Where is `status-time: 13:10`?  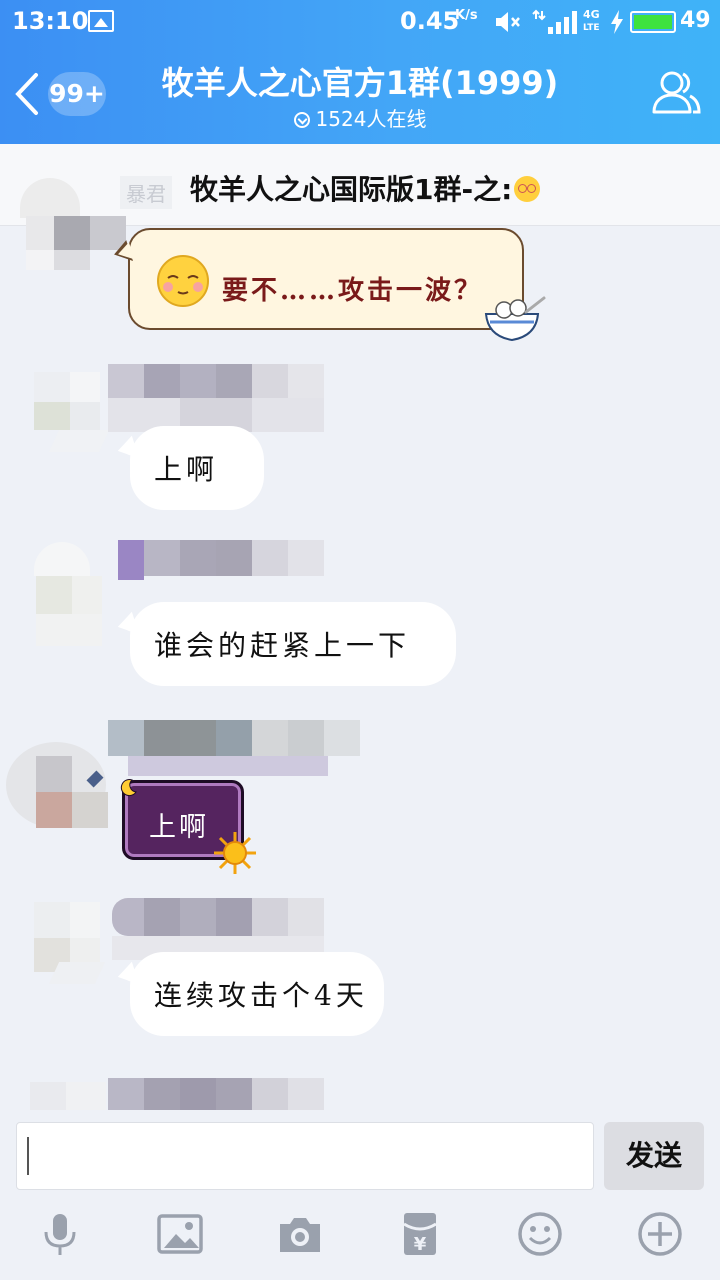
status-time: 13:10 is located at coordinates (50, 21).